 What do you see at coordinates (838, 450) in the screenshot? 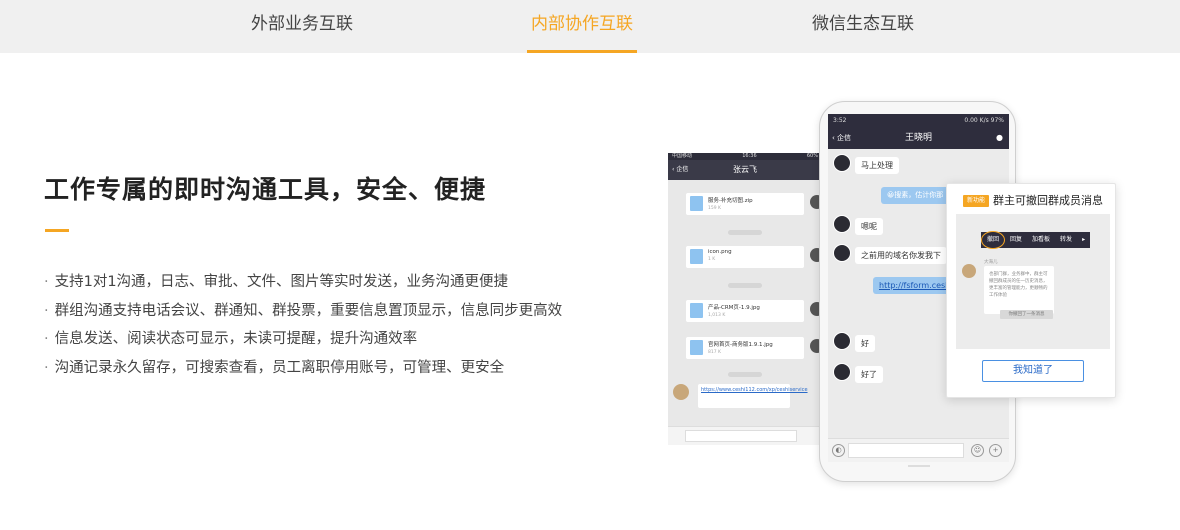
I see `voice-icon: ◐` at bounding box center [838, 450].